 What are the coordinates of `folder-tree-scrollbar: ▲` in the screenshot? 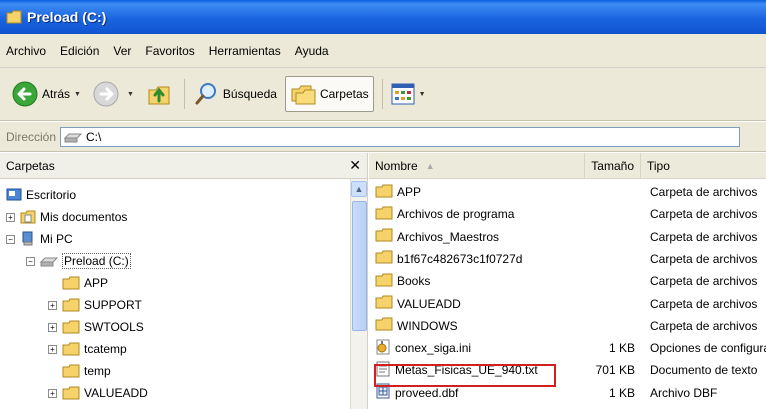 It's located at (358, 294).